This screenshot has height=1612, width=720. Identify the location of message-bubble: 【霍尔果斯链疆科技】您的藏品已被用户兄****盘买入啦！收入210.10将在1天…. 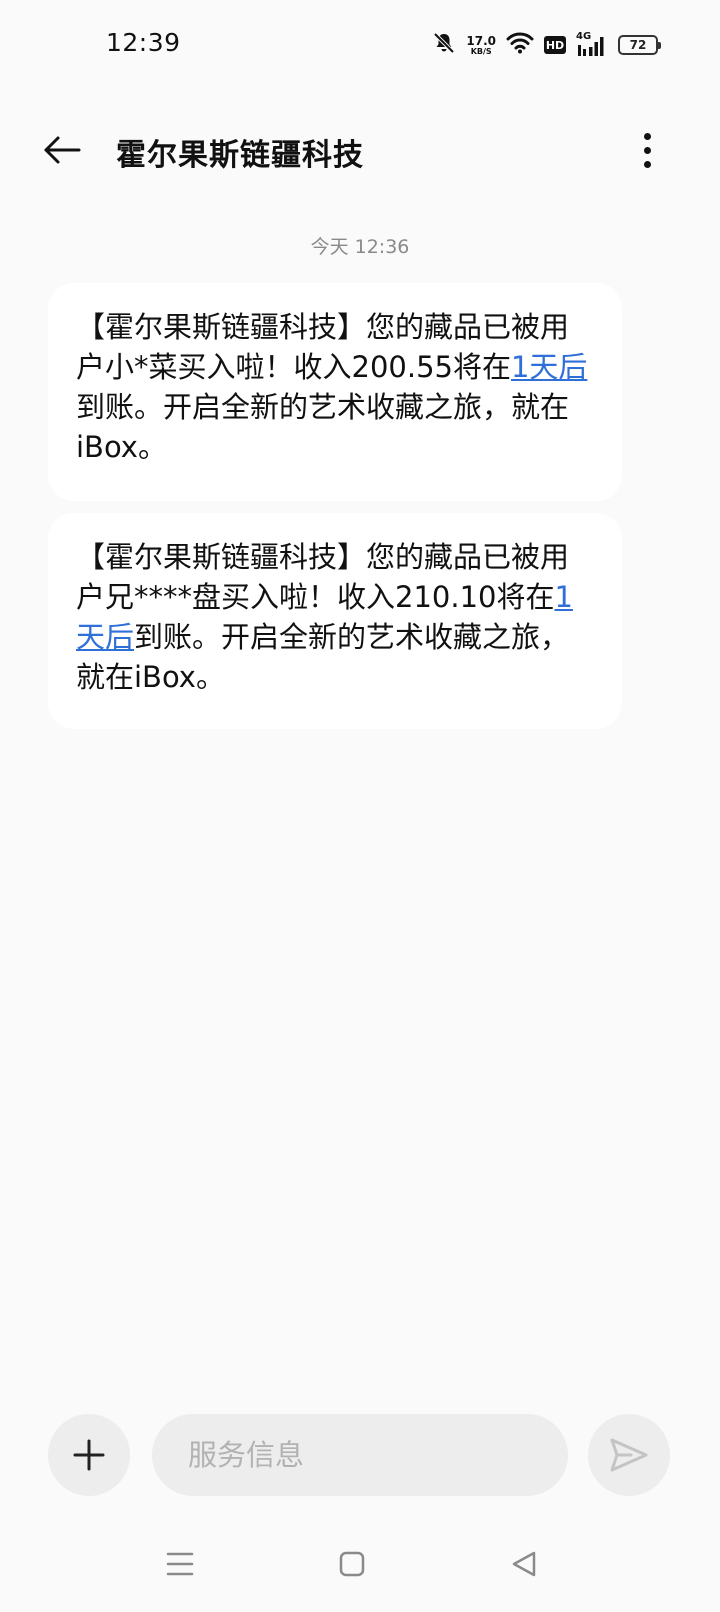
(335, 621).